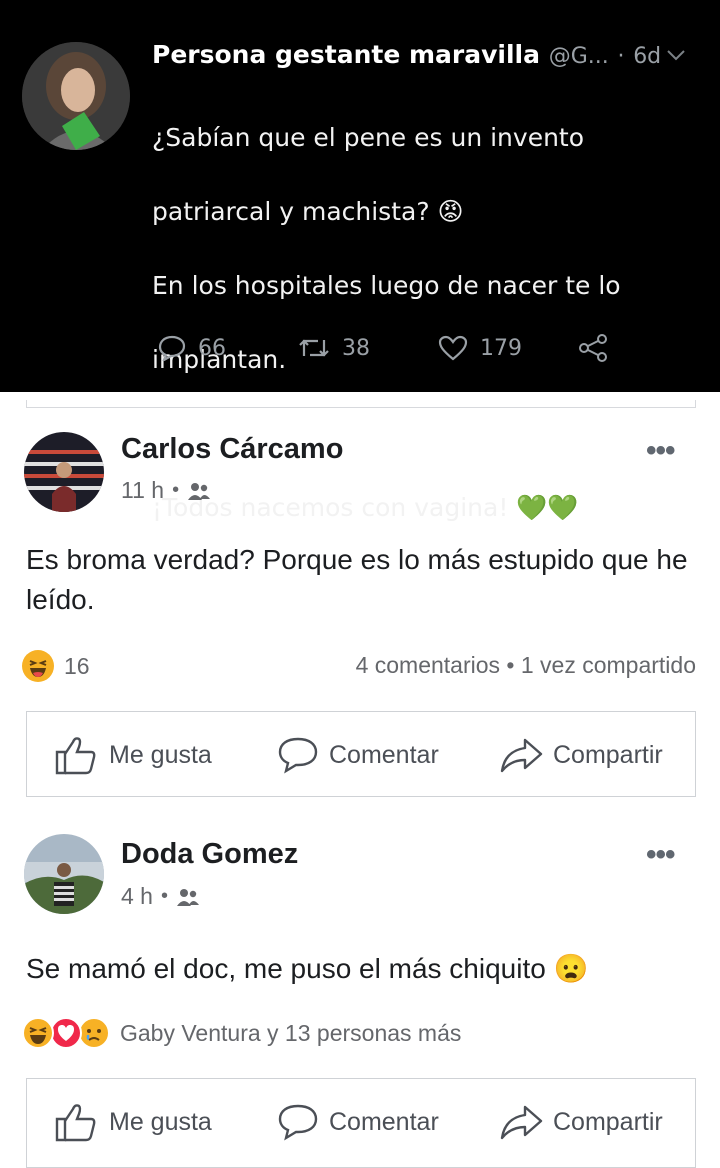  Describe the element at coordinates (356, 348) in the screenshot. I see `tweet-retweet-count: 38` at that location.